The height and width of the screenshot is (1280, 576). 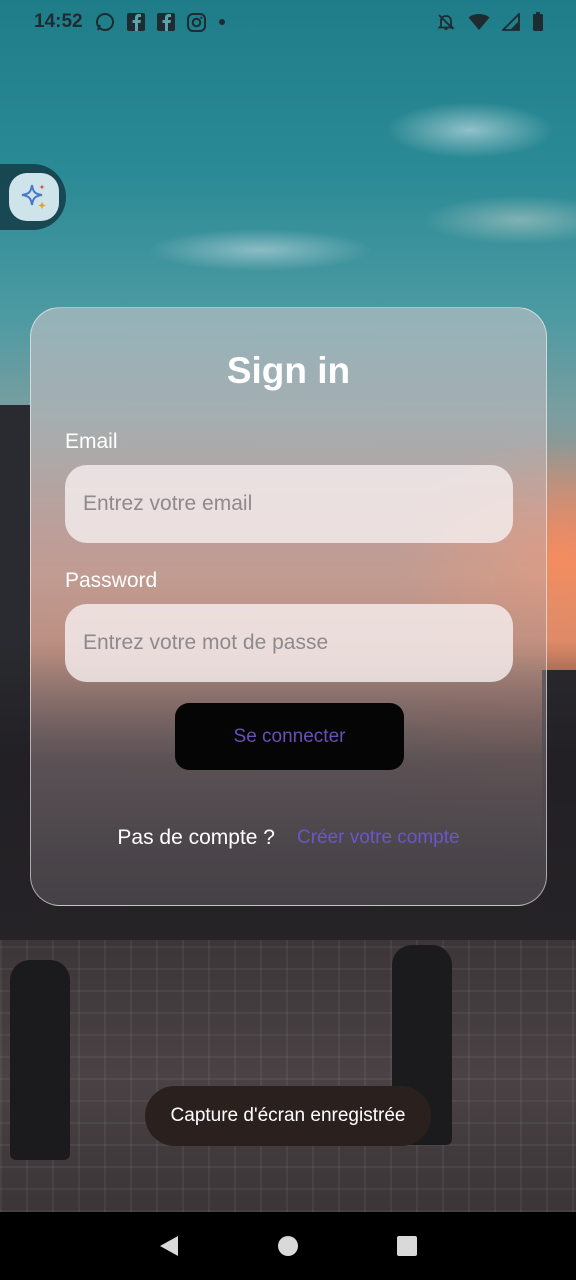 I want to click on sparkle-icon, so click(x=34, y=197).